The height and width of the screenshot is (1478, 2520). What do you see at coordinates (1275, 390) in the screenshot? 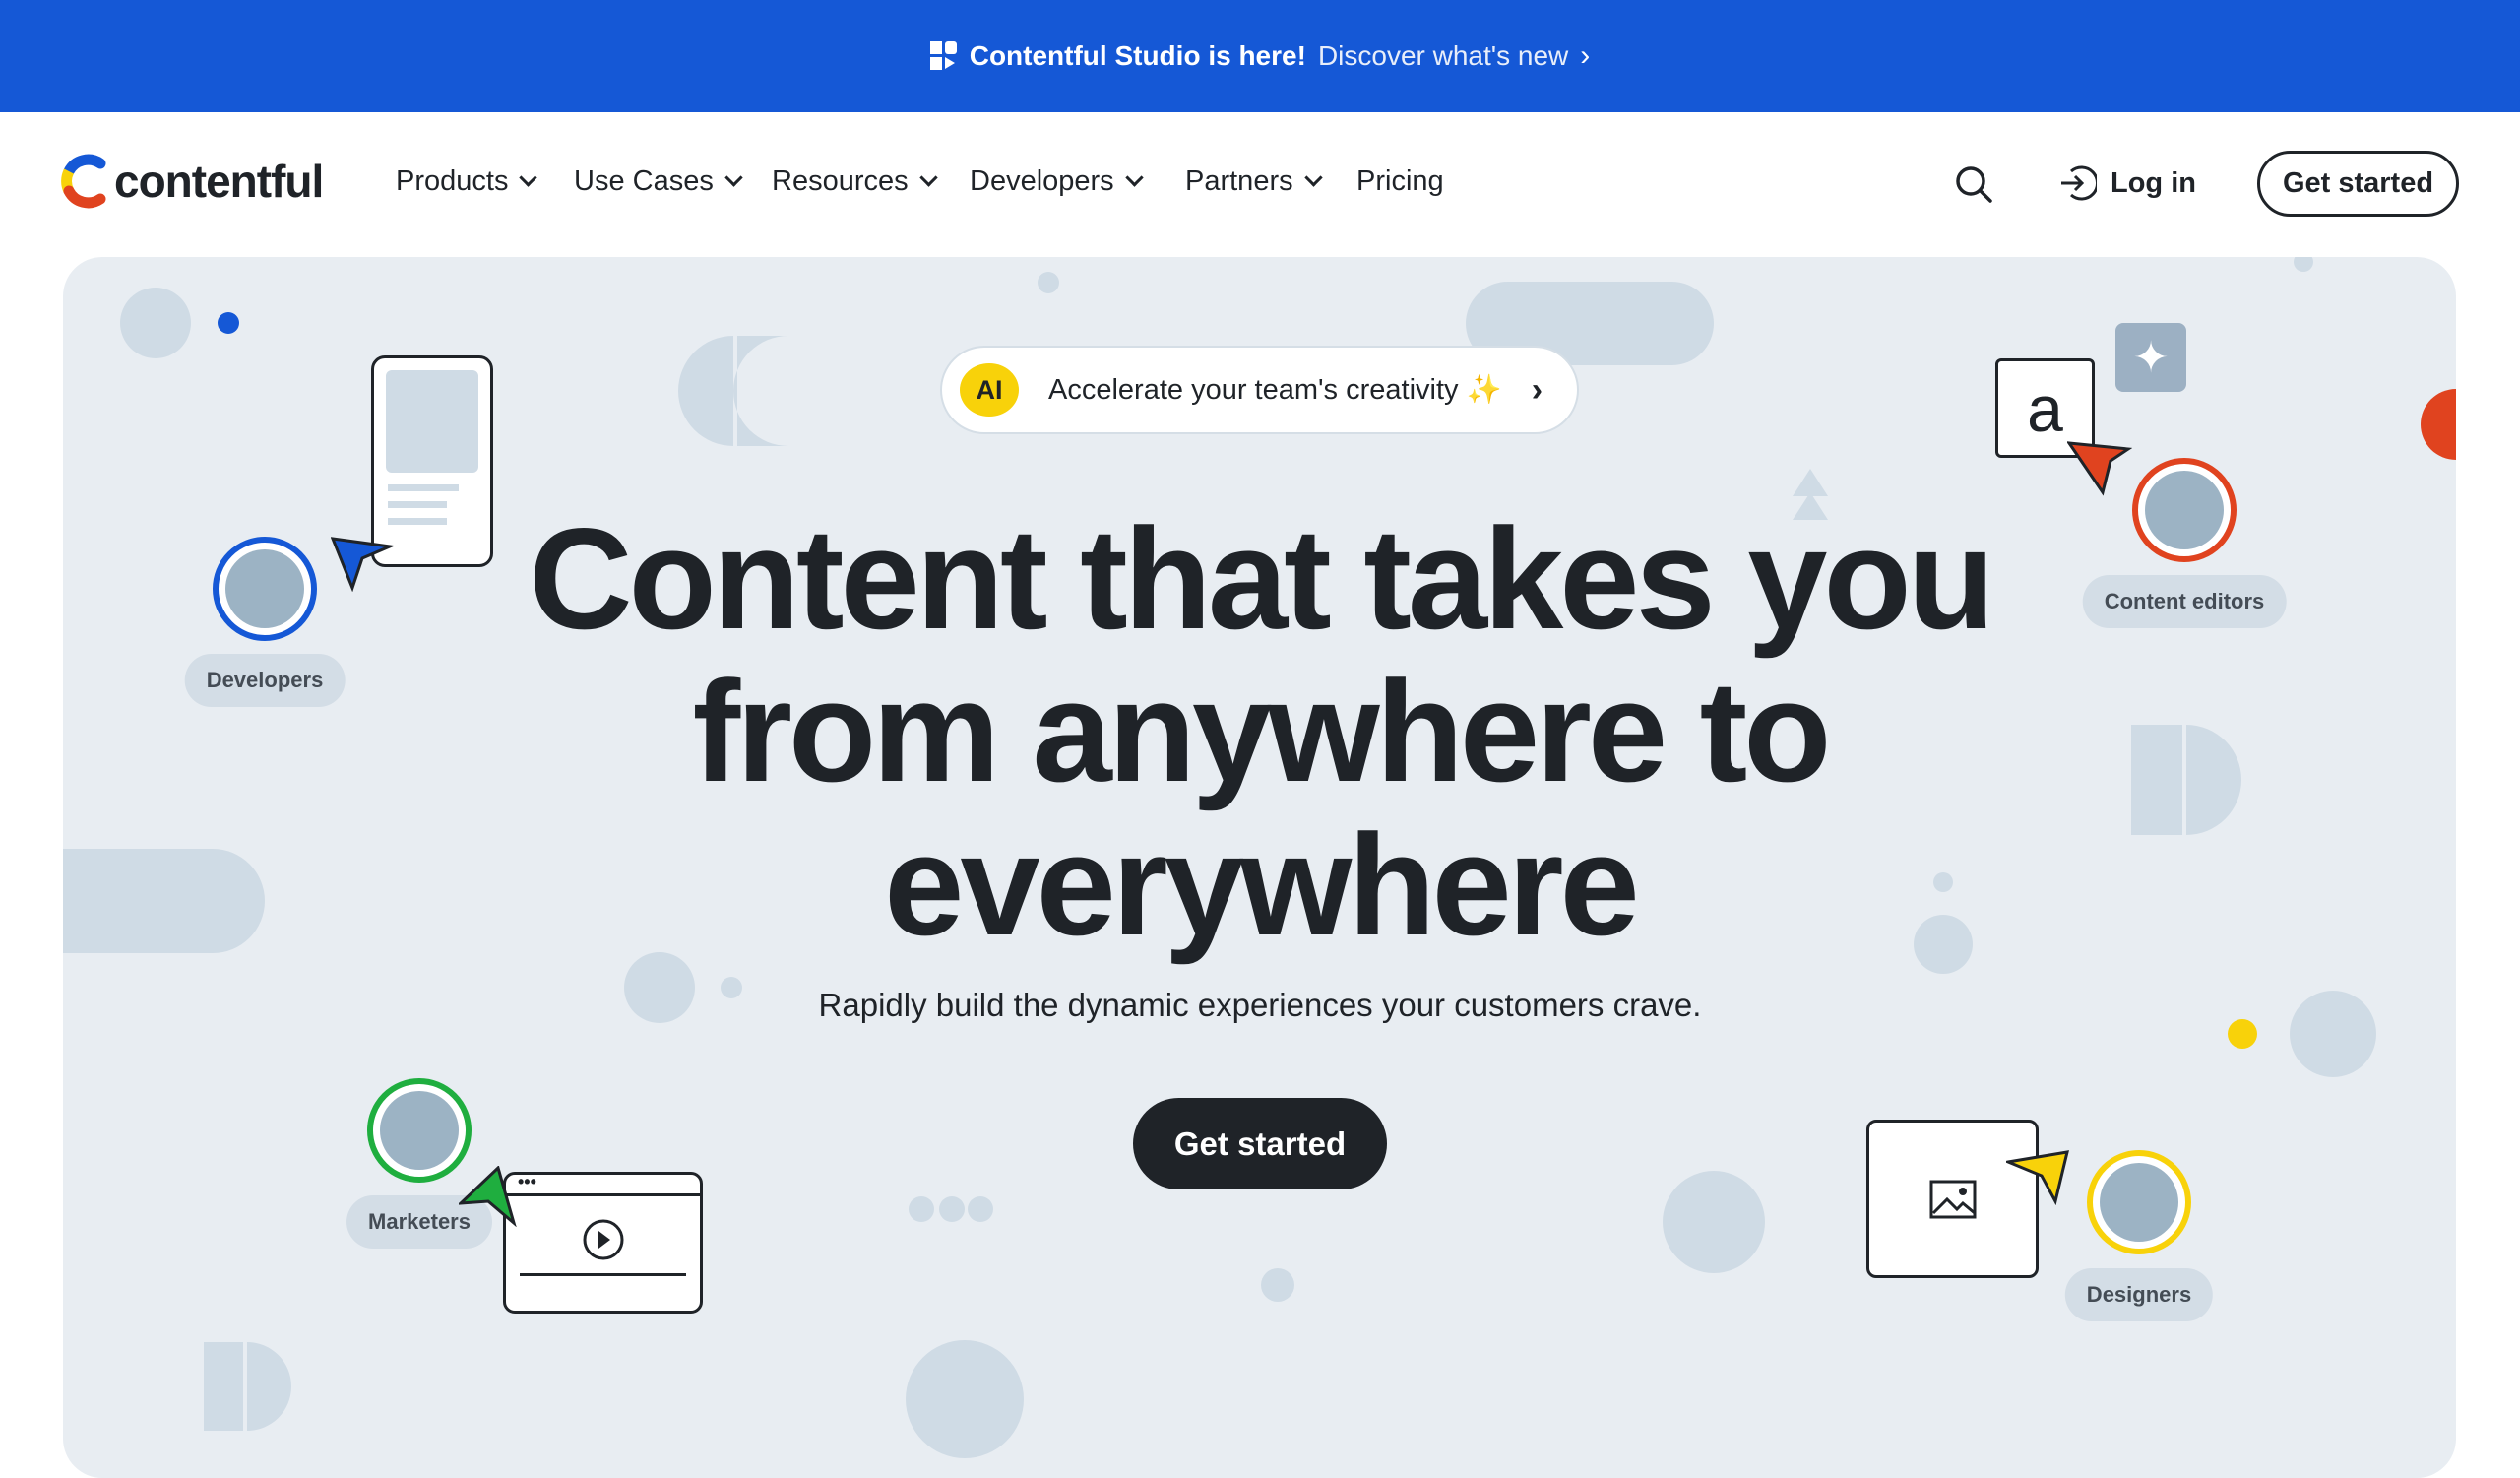
I see `ai-promo-text: Accelerate your team's creativity ✨` at bounding box center [1275, 390].